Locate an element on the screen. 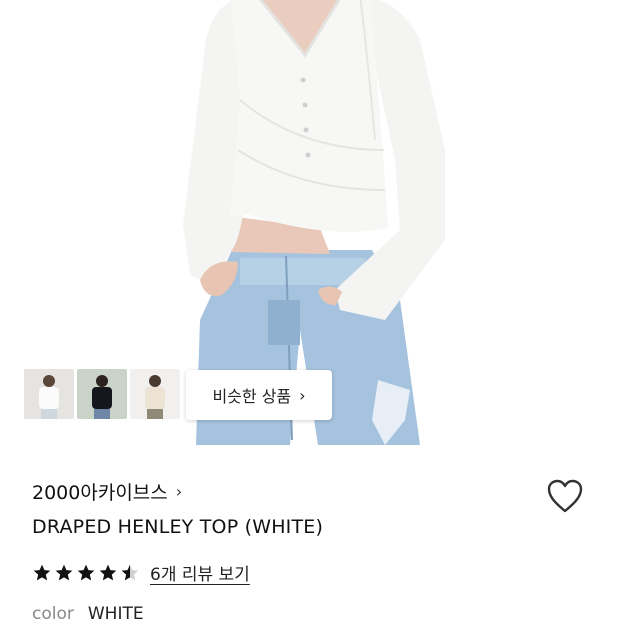 This screenshot has height=624, width=620. color-option: color WHITE is located at coordinates (88, 614).